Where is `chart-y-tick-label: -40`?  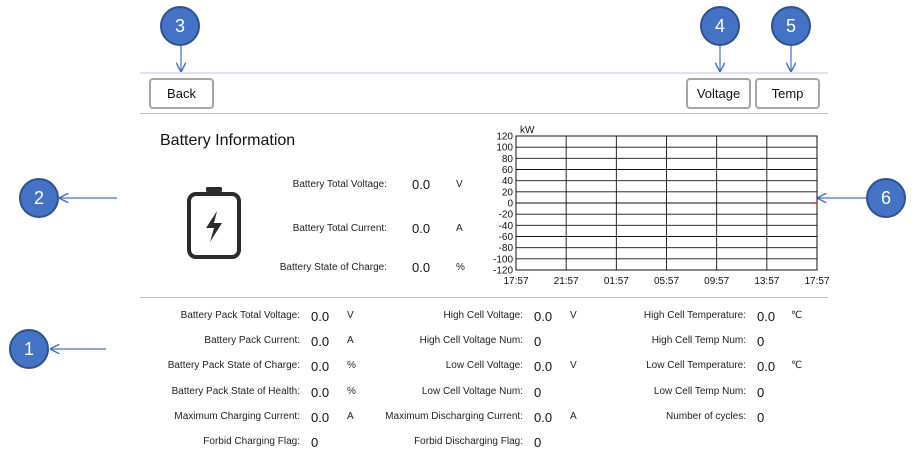
chart-y-tick-label: -40 is located at coordinates (506, 226).